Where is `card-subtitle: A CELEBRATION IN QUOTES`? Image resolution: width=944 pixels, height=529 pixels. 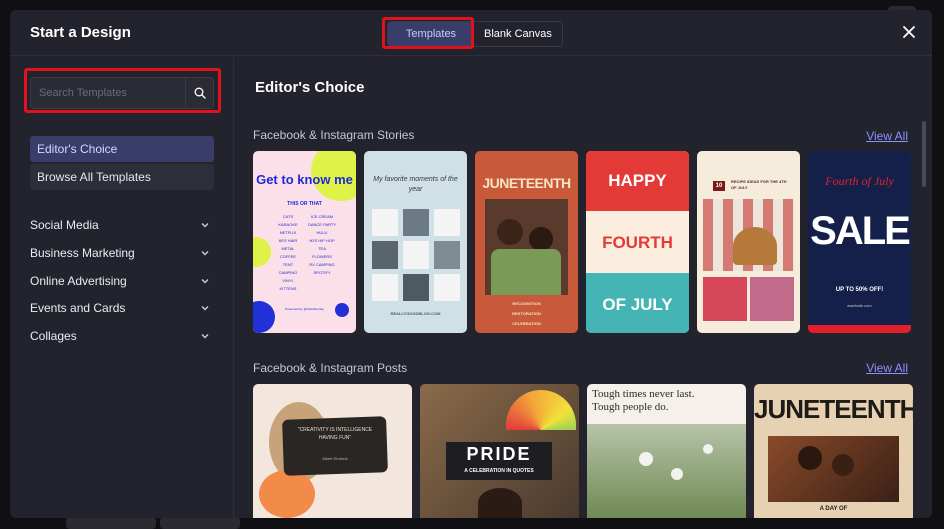
card-subtitle: A CELEBRATION IN QUOTES is located at coordinates (499, 471).